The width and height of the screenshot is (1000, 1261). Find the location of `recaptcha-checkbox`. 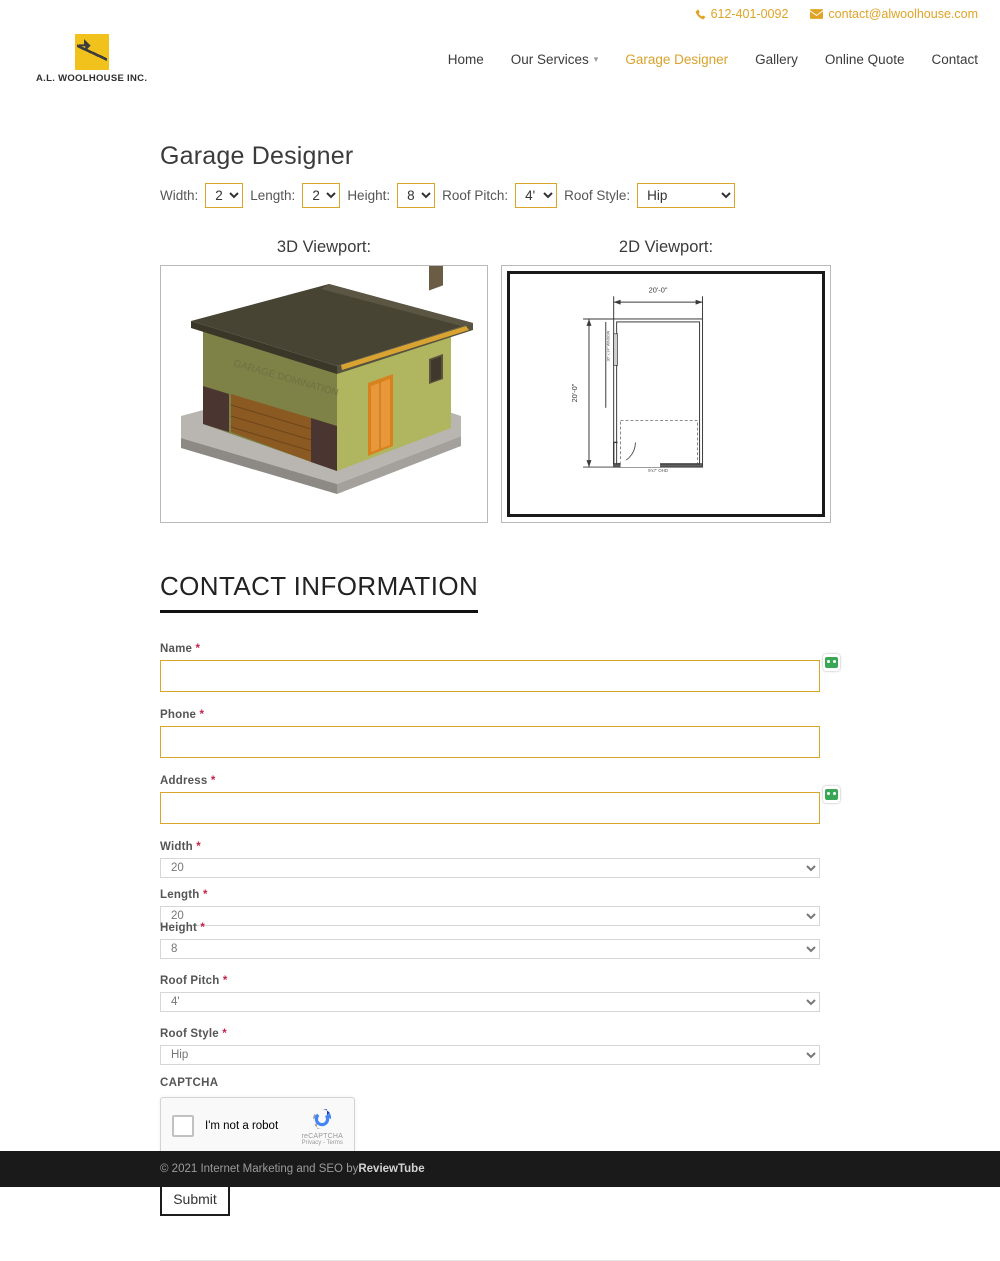

recaptcha-checkbox is located at coordinates (183, 1126).